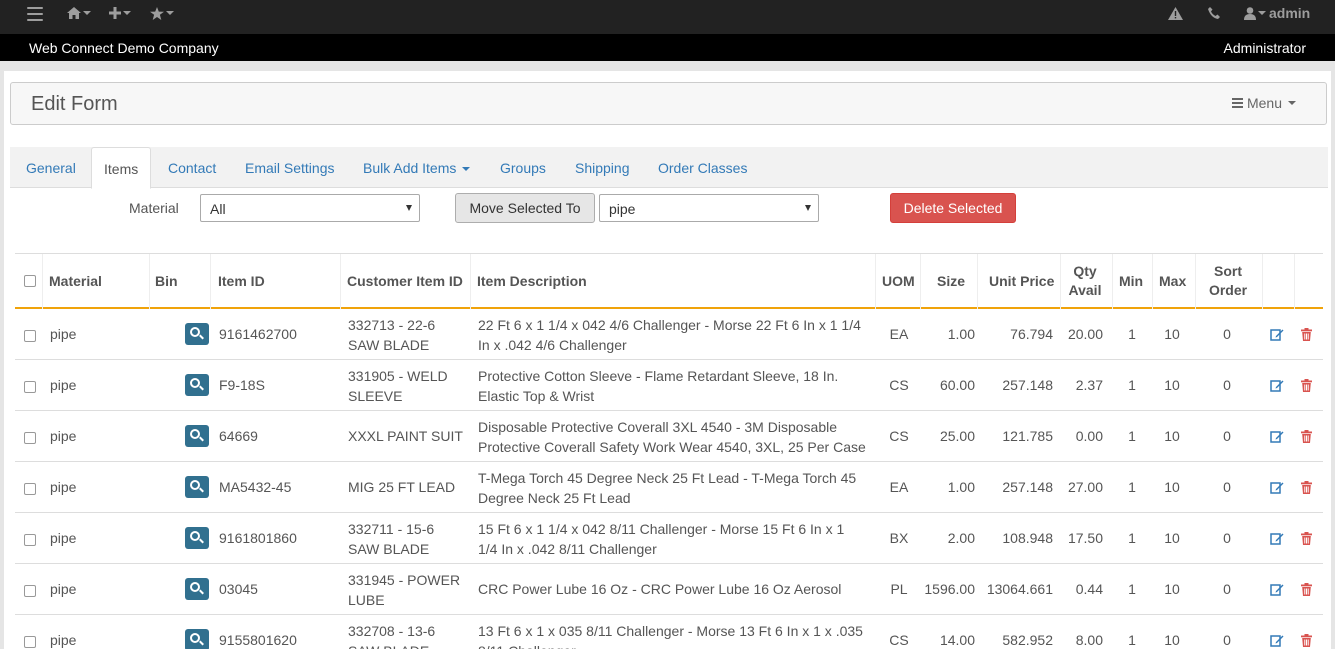 This screenshot has height=649, width=1335. What do you see at coordinates (1027, 436) in the screenshot?
I see `row-unit-price: 121.785` at bounding box center [1027, 436].